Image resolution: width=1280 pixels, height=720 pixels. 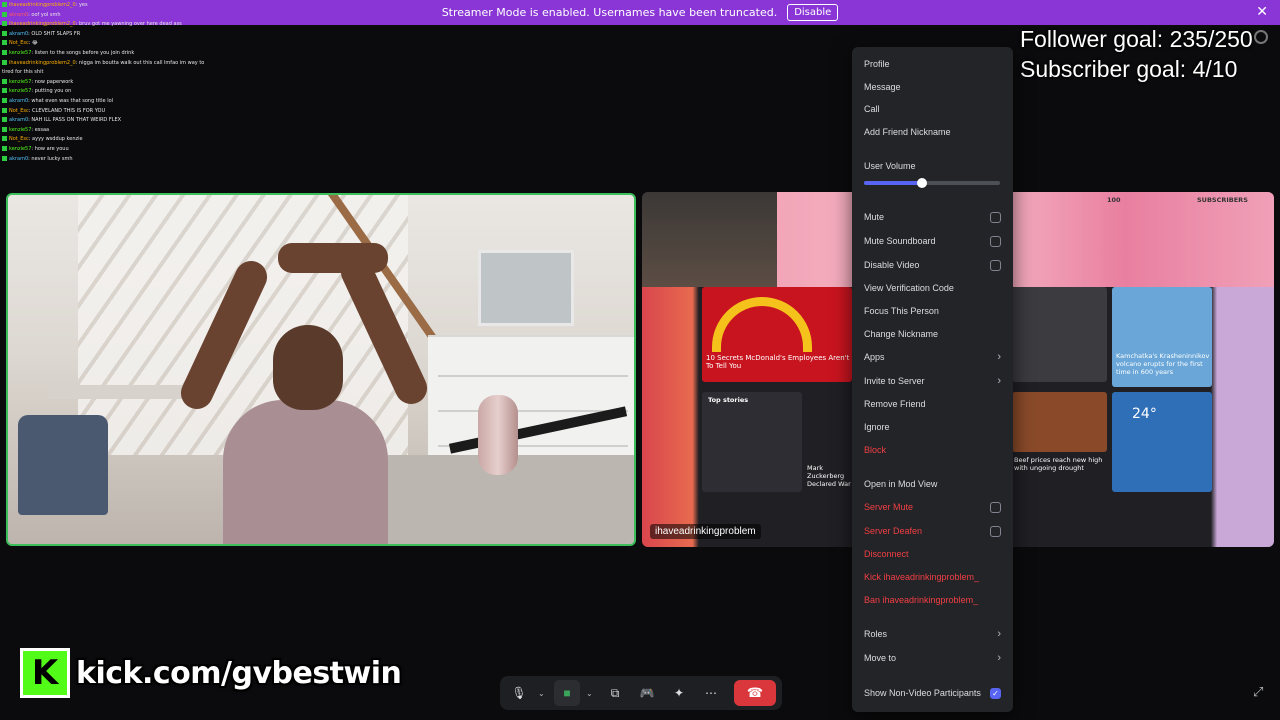 What do you see at coordinates (932, 554) in the screenshot?
I see `menu-item-disconnect: Disconnect` at bounding box center [932, 554].